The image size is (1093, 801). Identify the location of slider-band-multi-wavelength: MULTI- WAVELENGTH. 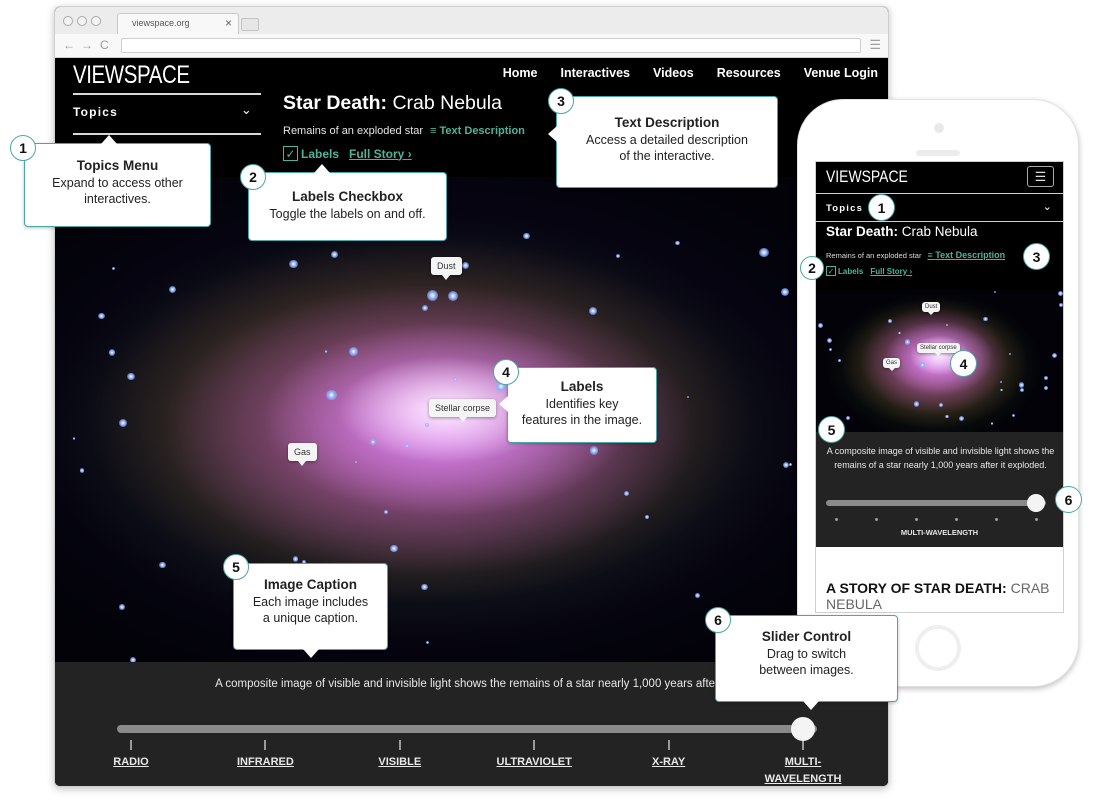
(803, 770).